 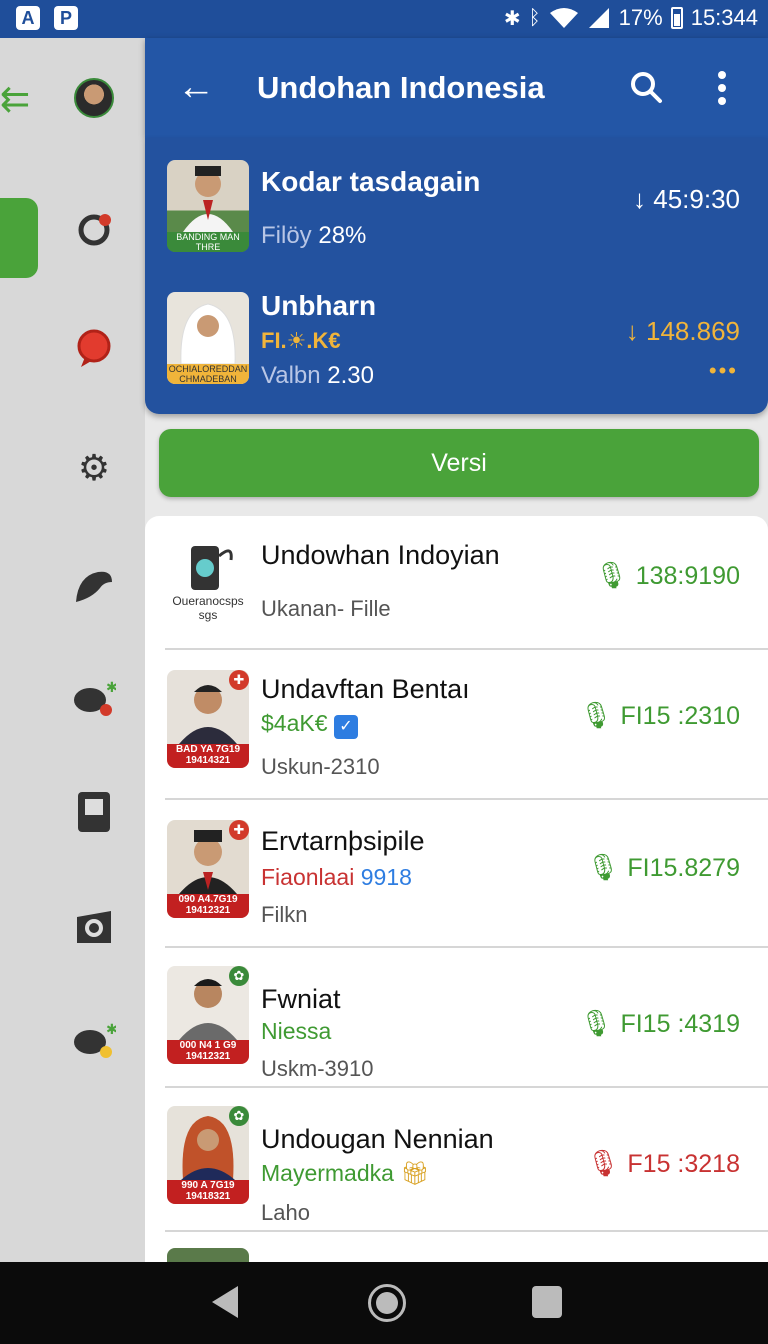 What do you see at coordinates (646, 87) in the screenshot?
I see `search-icon` at bounding box center [646, 87].